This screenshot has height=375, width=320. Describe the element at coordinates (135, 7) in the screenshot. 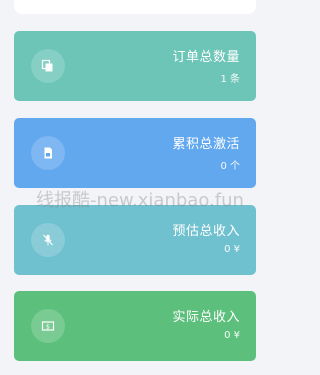

I see `top-card` at that location.